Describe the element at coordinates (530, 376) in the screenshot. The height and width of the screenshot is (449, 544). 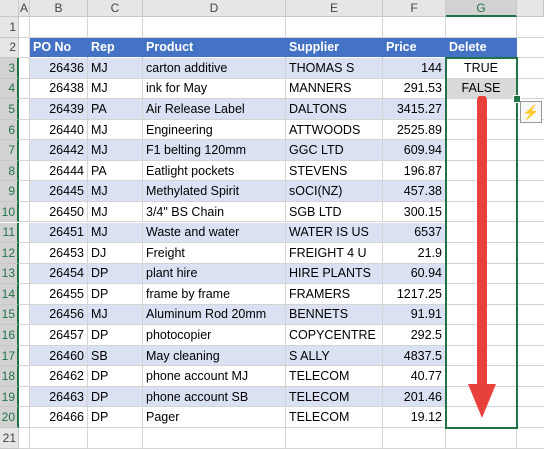
I see `cell-h18` at that location.